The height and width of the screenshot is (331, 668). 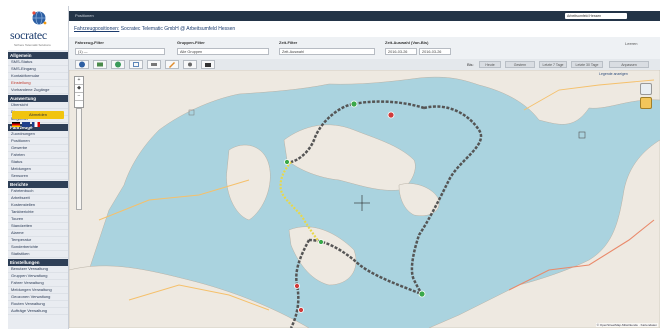 I want to click on sidebar-item: Kostenstellen, so click(x=38, y=205).